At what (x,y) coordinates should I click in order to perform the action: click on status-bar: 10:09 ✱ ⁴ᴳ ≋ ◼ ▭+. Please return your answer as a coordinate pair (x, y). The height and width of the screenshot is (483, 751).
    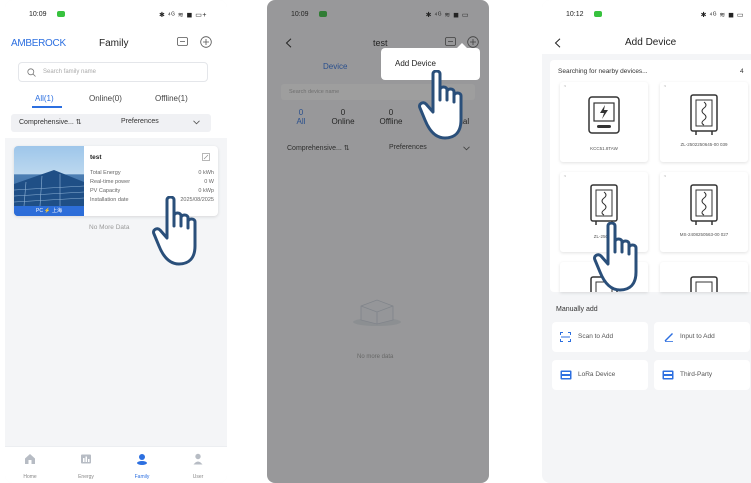
    Looking at the image, I should click on (116, 15).